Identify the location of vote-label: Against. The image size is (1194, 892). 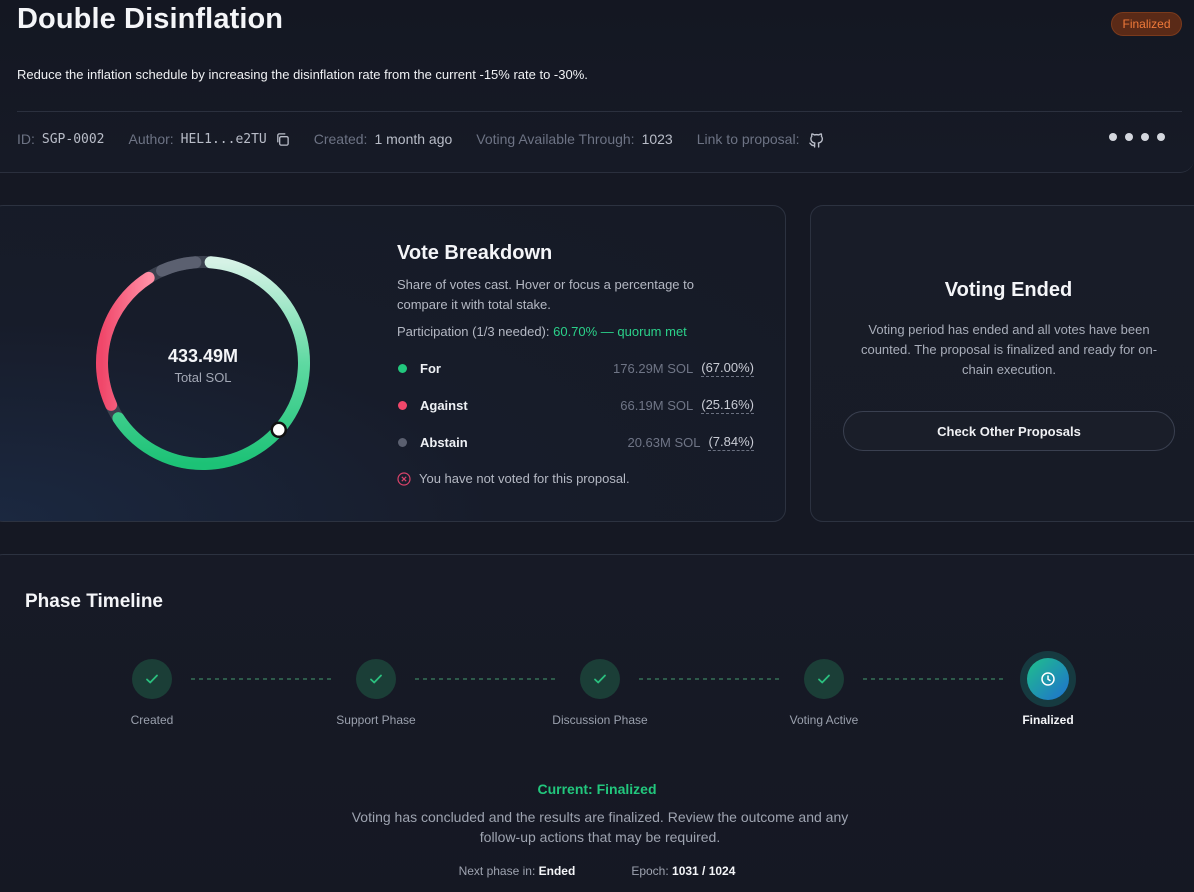
(444, 405).